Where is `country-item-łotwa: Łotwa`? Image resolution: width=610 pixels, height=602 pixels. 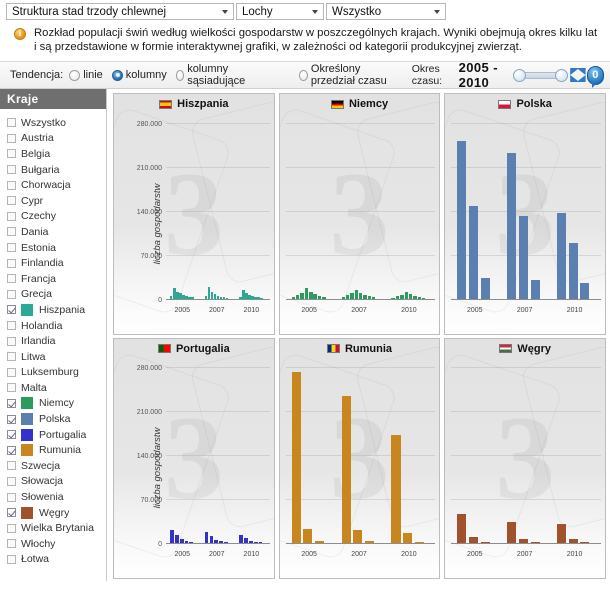 country-item-łotwa: Łotwa is located at coordinates (53, 560).